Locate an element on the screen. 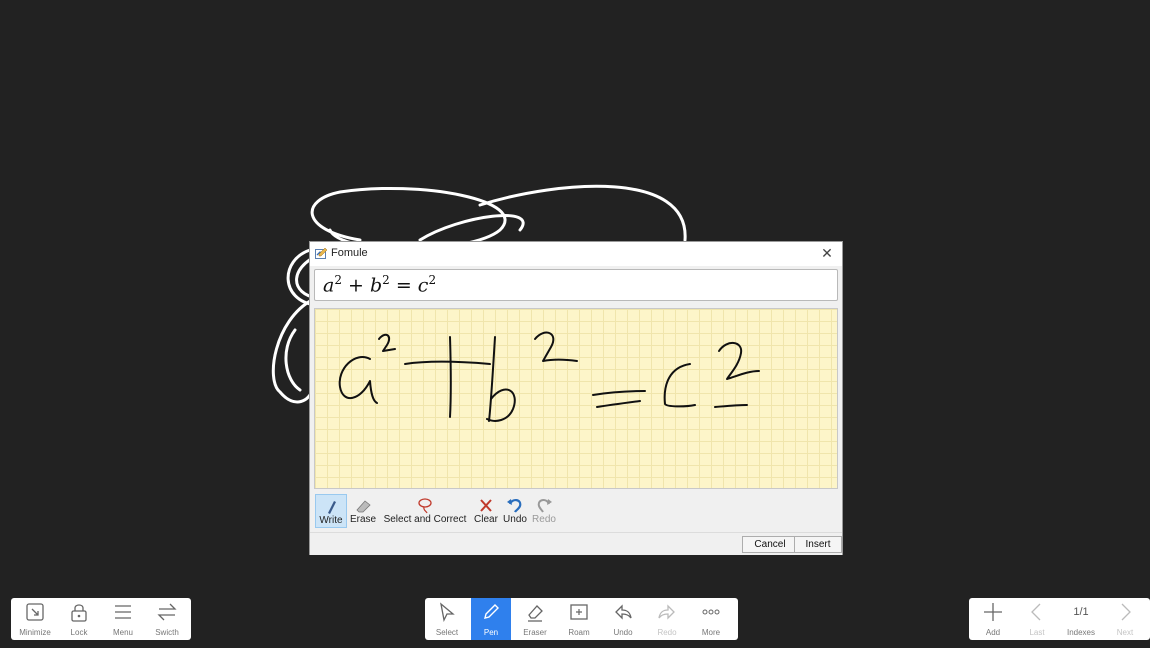 This screenshot has width=1150, height=648. last-page-button: Last is located at coordinates (1037, 619).